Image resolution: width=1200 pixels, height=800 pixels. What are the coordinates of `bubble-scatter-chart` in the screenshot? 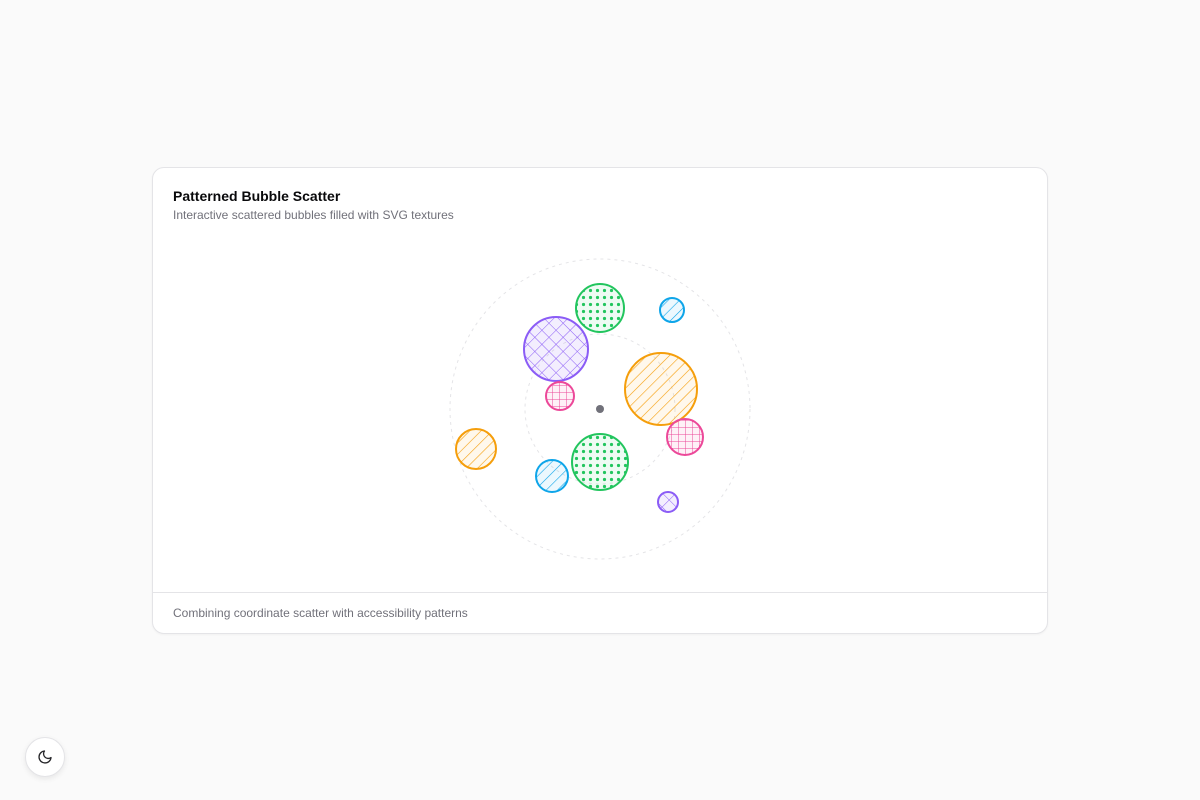 It's located at (600, 409).